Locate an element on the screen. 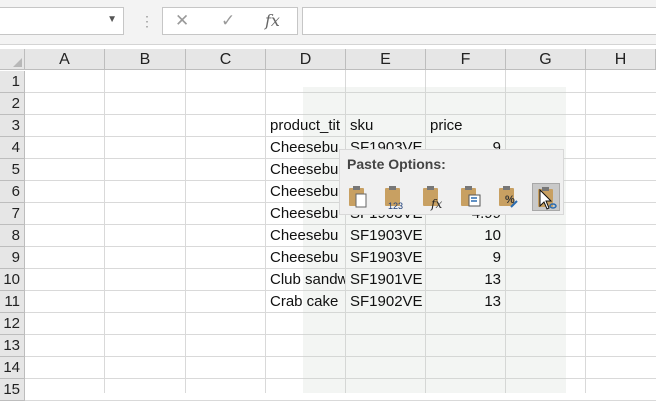 The image size is (656, 401). cell-F8: 10 is located at coordinates (465, 235).